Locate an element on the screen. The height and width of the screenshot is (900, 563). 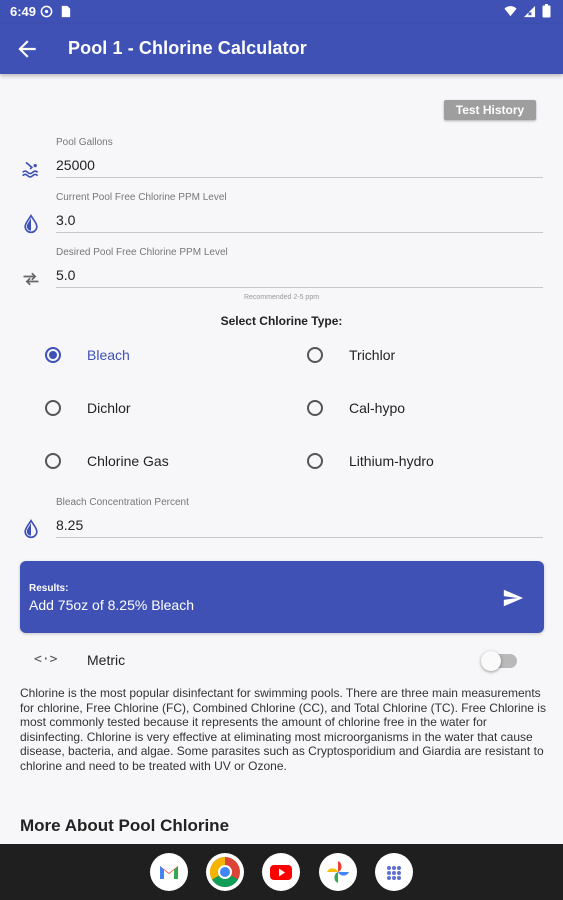
radio-cal-hypo-label: Cal-hypo is located at coordinates (377, 408).